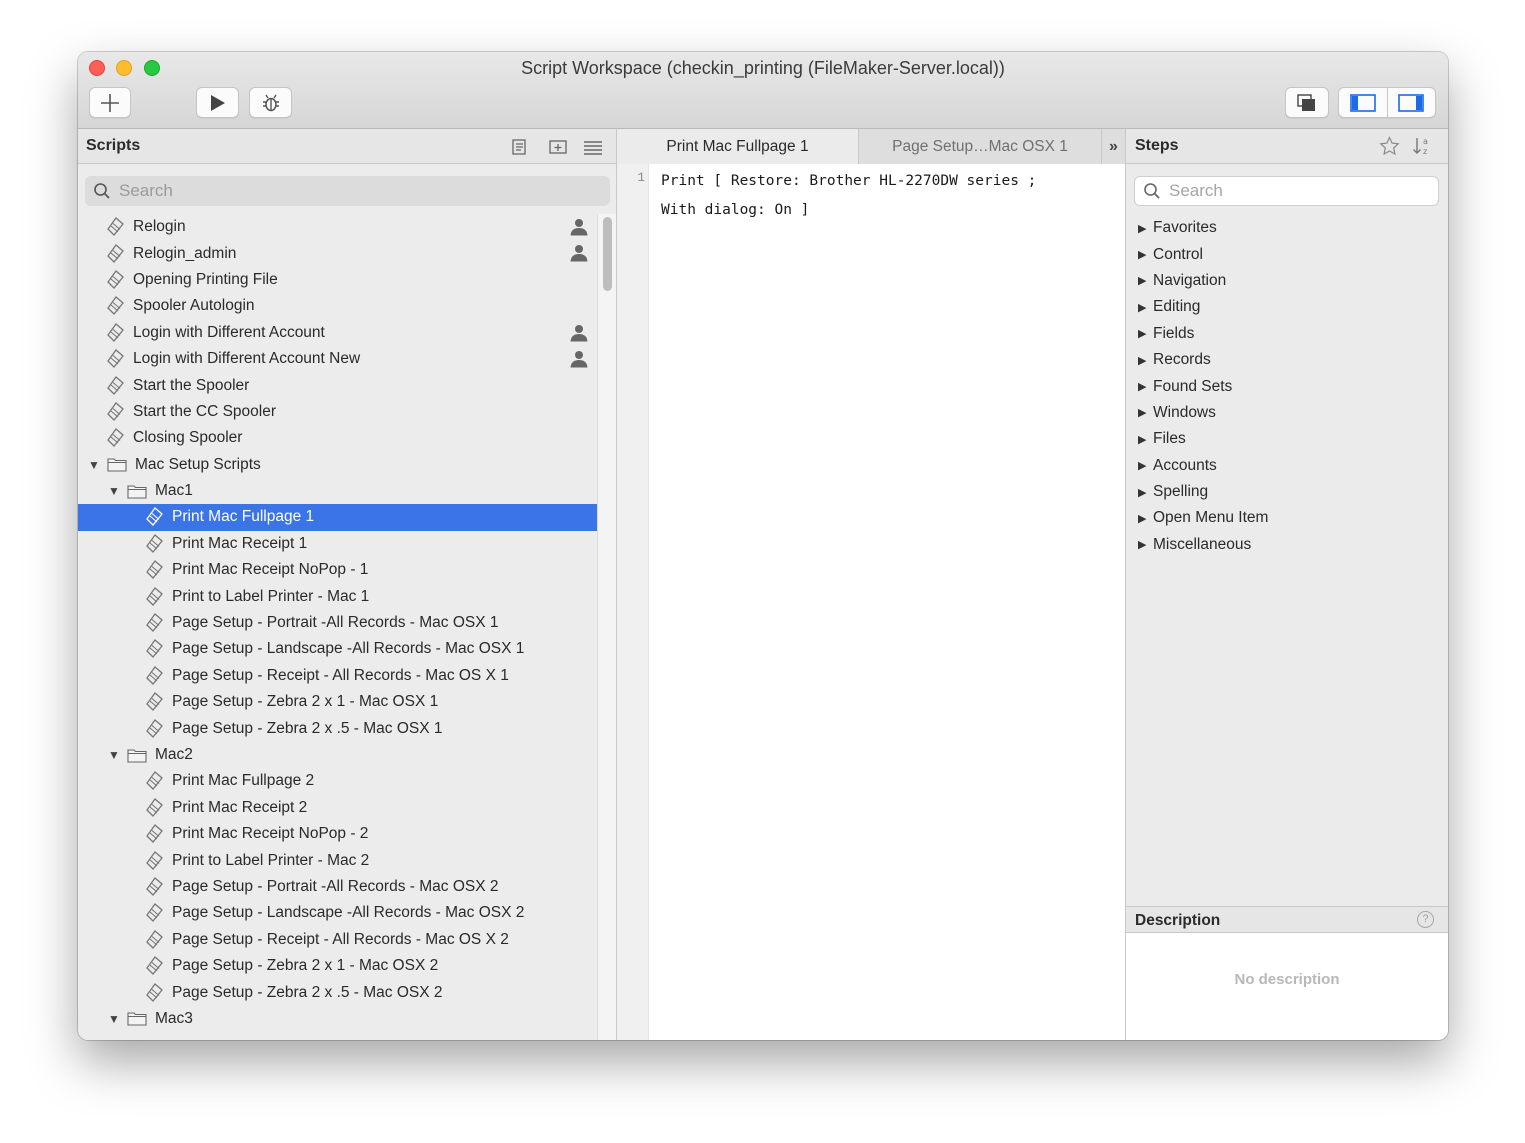  What do you see at coordinates (194, 306) in the screenshot?
I see `script-label: Spooler Autologin` at bounding box center [194, 306].